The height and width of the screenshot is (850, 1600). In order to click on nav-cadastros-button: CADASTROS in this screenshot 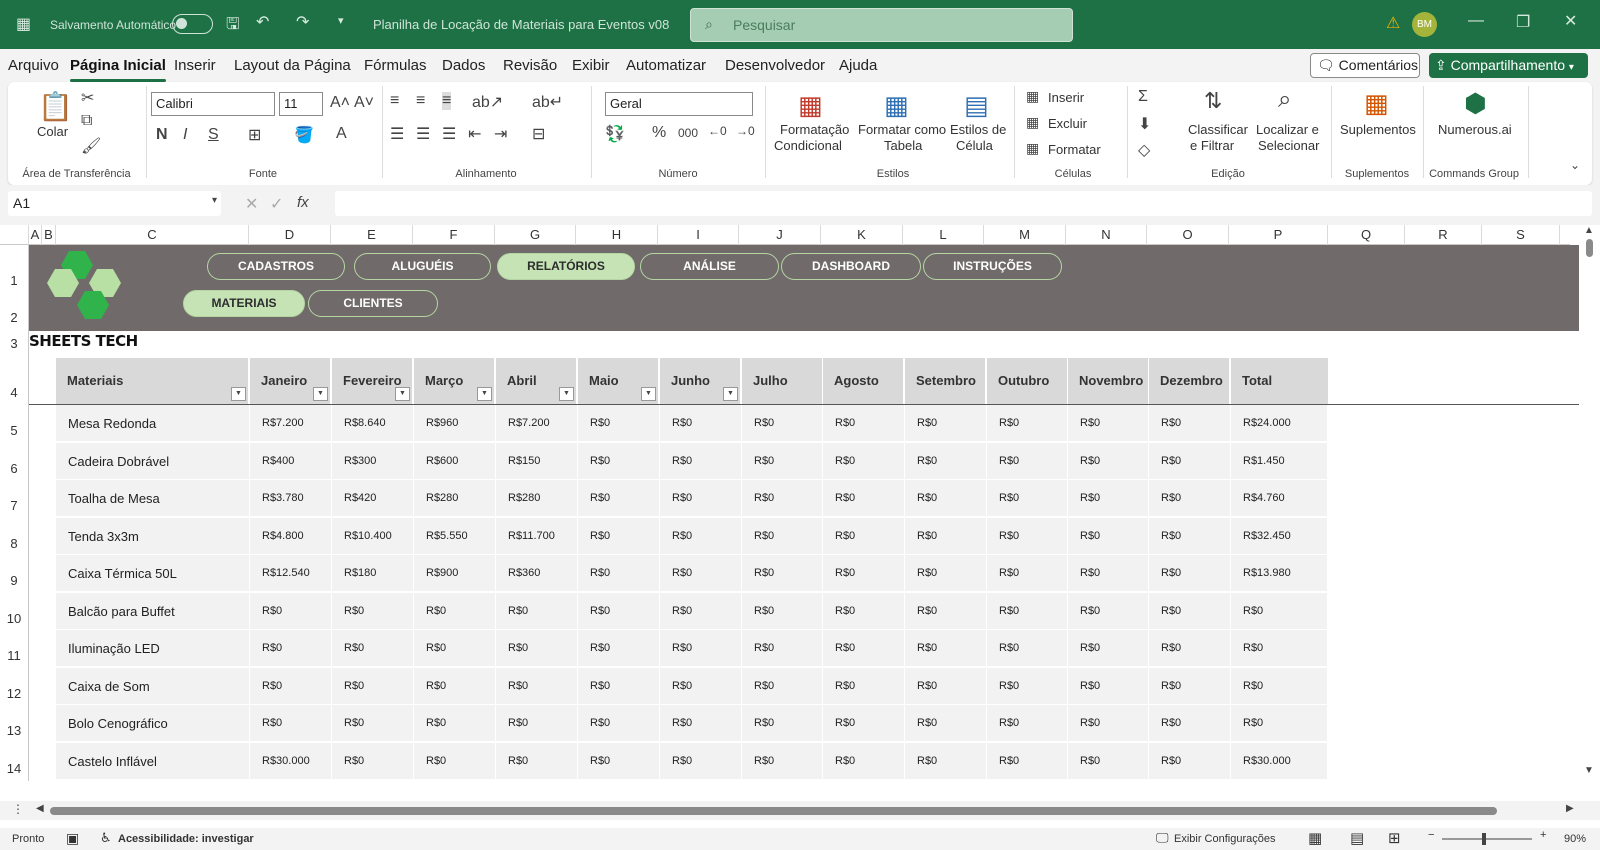, I will do `click(276, 266)`.